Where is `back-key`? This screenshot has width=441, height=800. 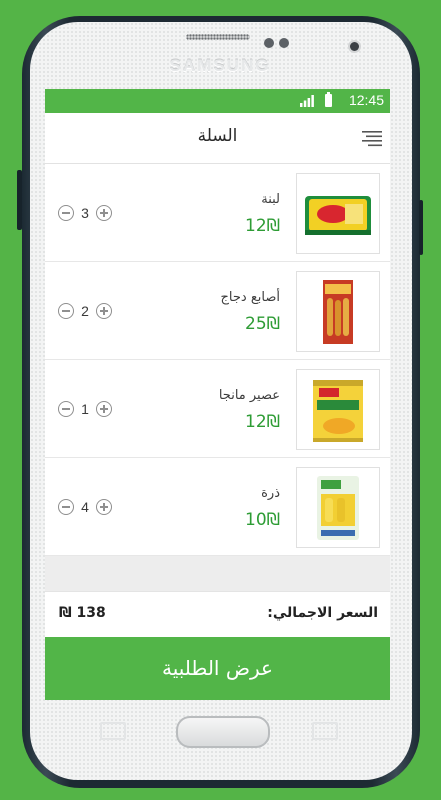
back-key is located at coordinates (325, 731).